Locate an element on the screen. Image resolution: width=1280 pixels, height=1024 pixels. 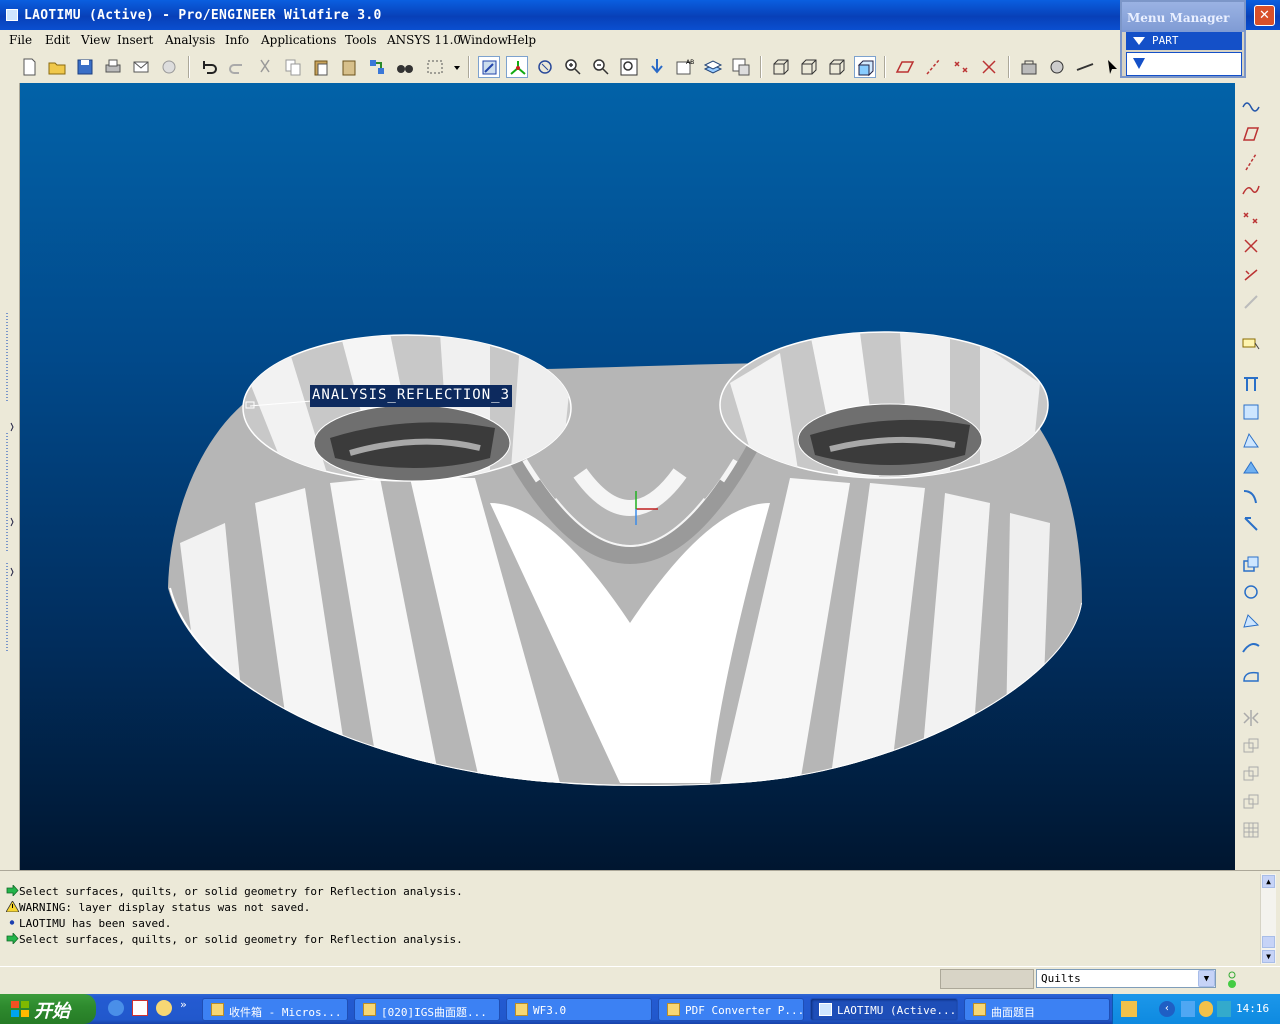
menu-insert: Insert is located at coordinates (135, 40).